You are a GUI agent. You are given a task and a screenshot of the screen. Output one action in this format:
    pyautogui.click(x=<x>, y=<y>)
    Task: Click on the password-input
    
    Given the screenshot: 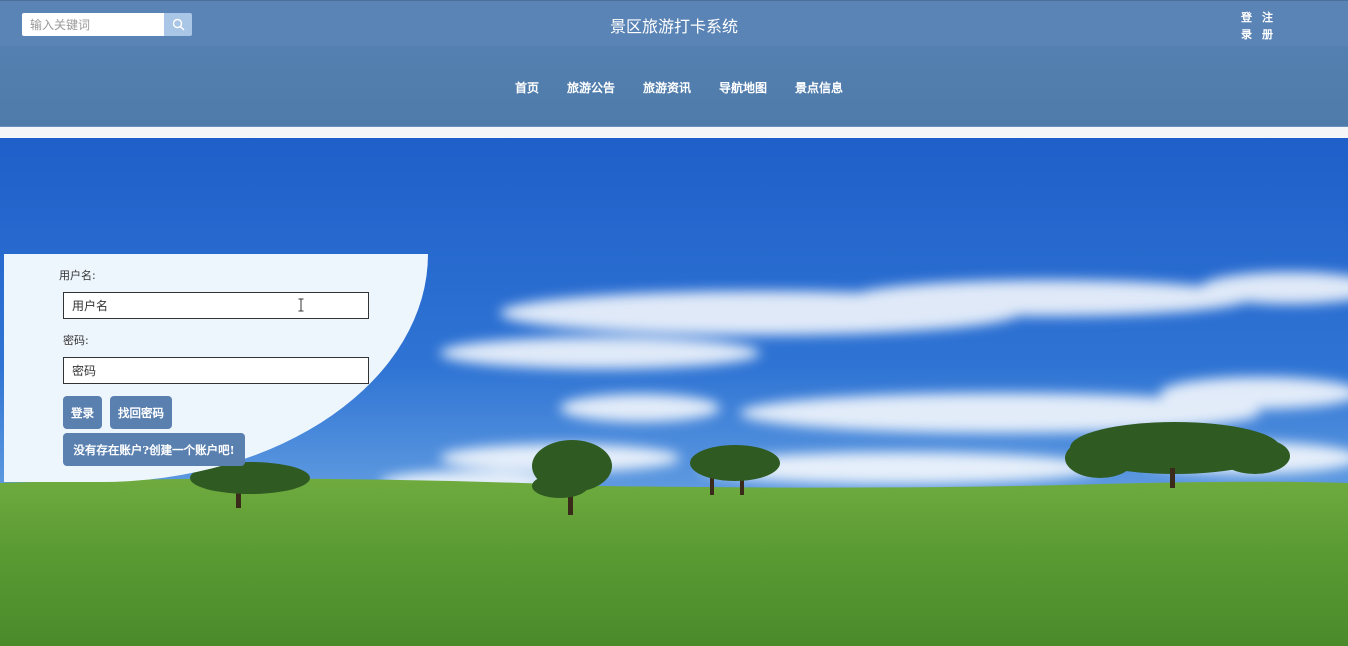 What is the action you would take?
    pyautogui.click(x=216, y=370)
    